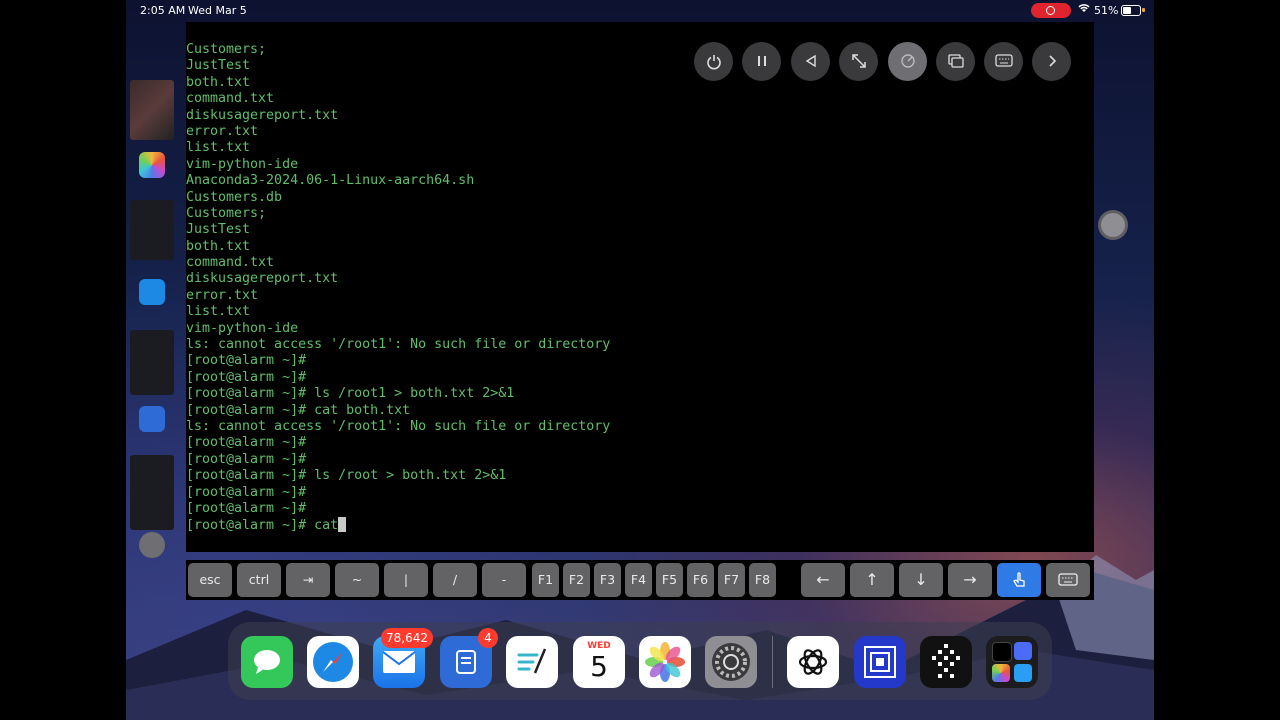 The width and height of the screenshot is (1280, 720). What do you see at coordinates (298, 410) in the screenshot?
I see `terminal-line: [root@alarm ~]# cat both.txt` at bounding box center [298, 410].